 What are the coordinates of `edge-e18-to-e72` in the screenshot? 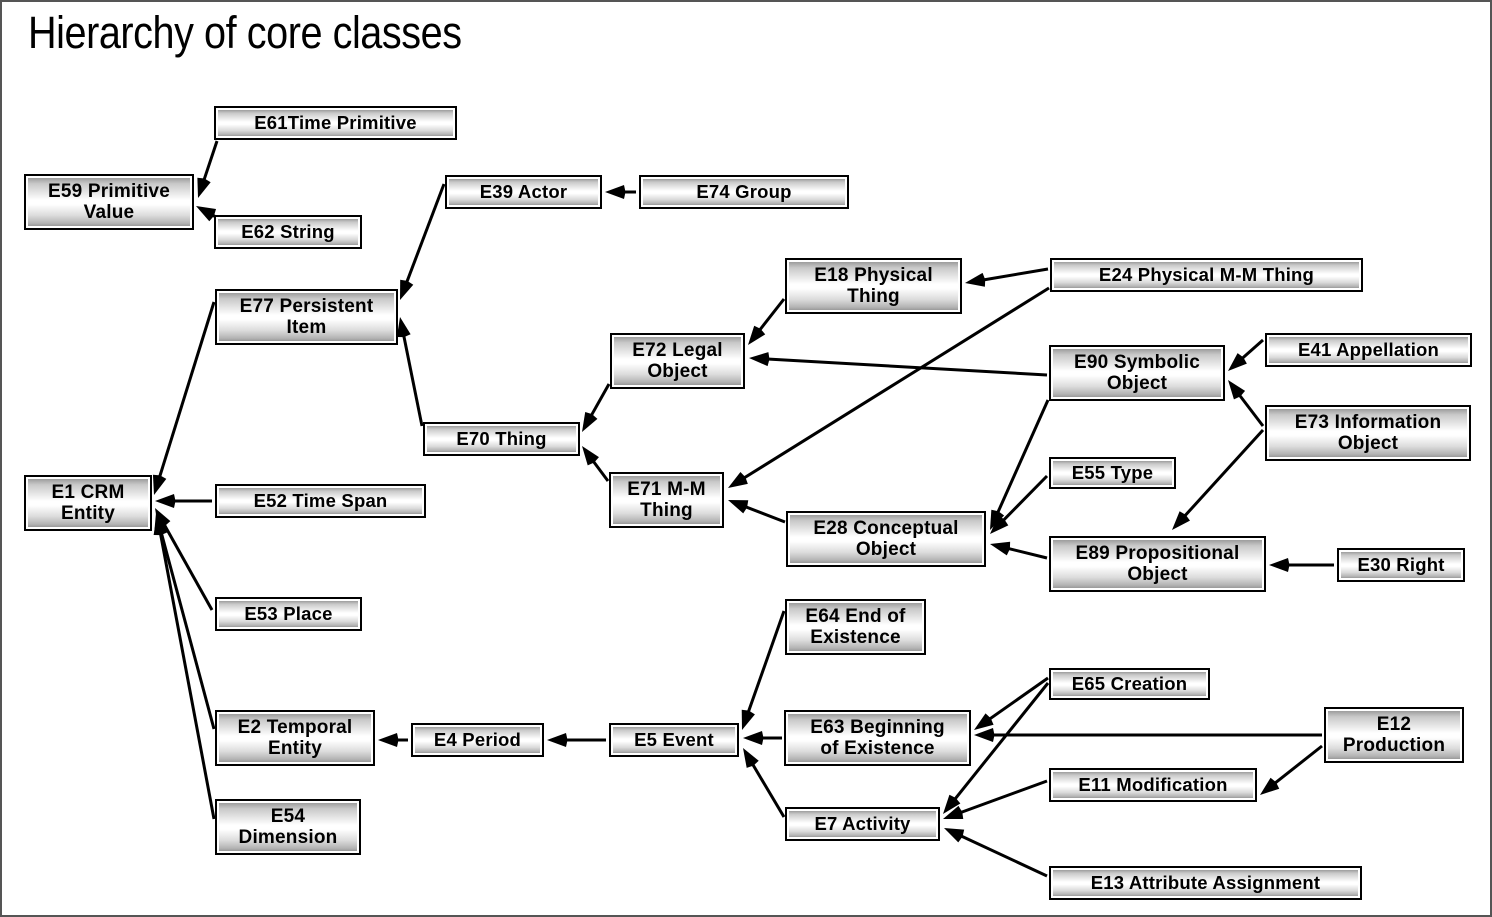 It's located at (767, 321).